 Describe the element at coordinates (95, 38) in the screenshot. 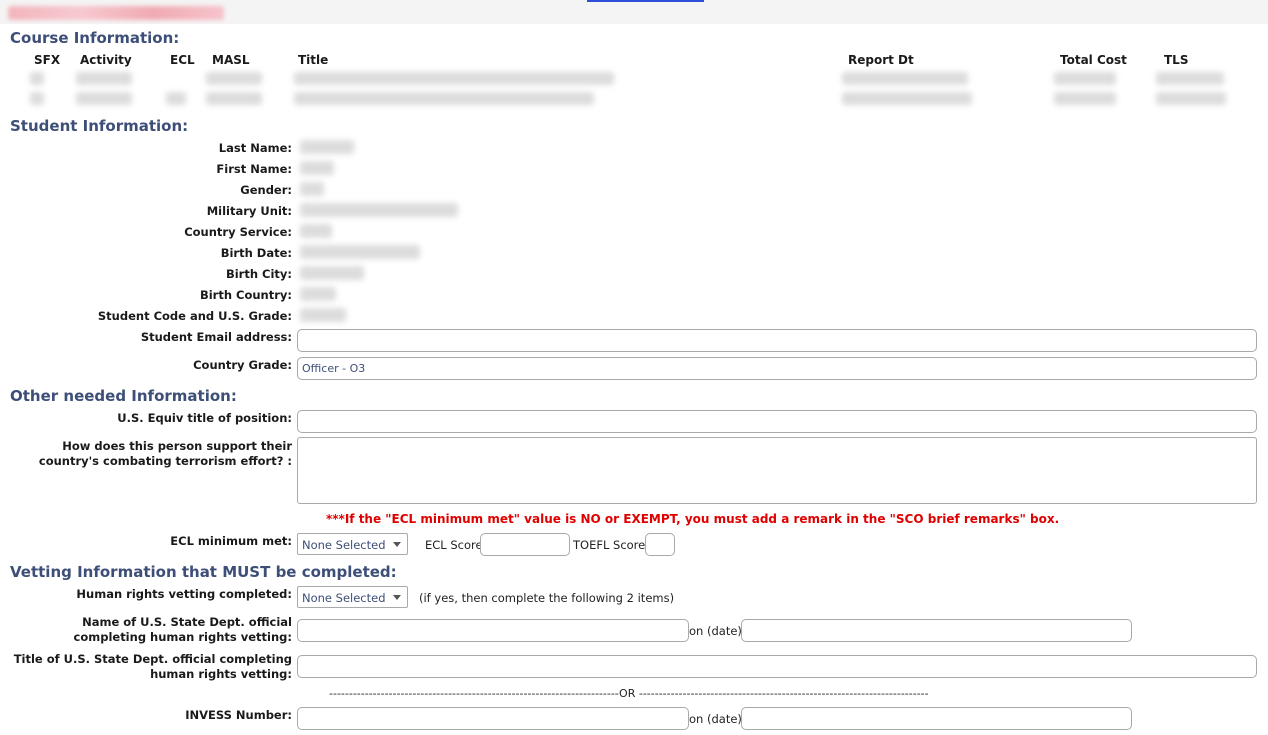

I see `section-course-info: Course Information:` at that location.